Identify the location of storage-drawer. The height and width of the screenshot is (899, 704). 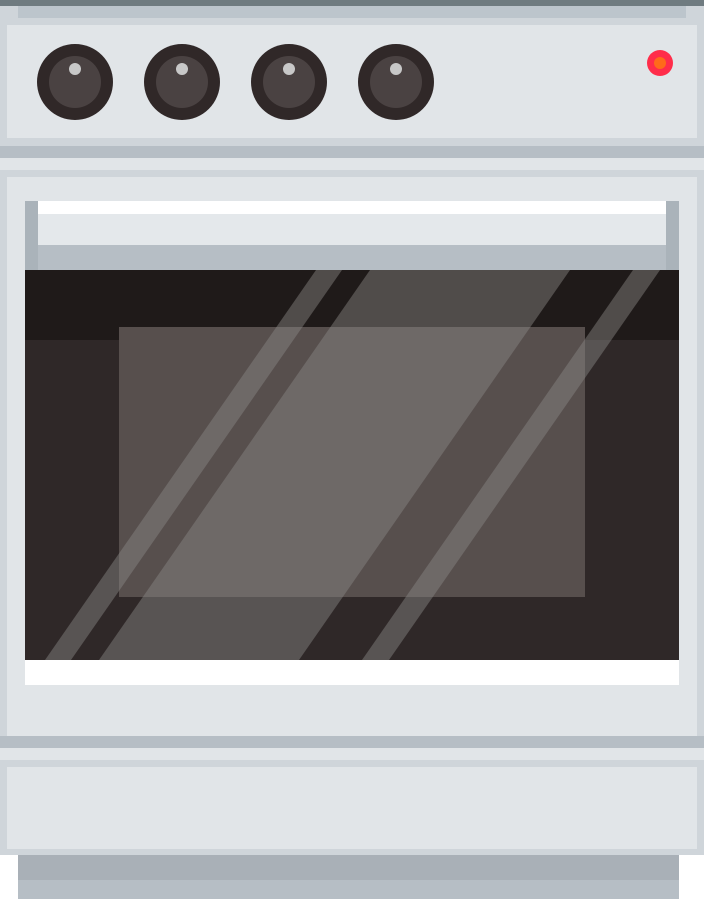
(352, 807).